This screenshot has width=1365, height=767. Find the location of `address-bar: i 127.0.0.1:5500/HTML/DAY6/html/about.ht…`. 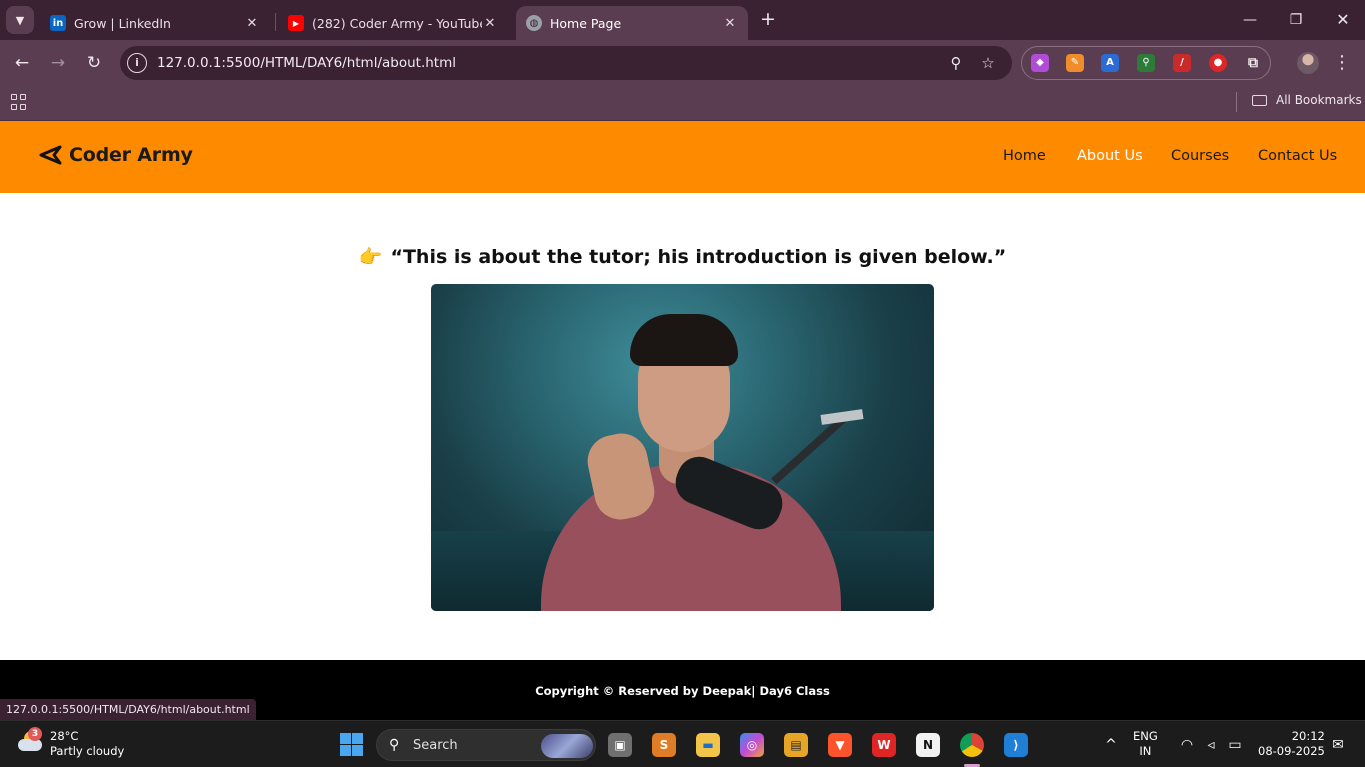

address-bar: i 127.0.0.1:5500/HTML/DAY6/html/about.ht… is located at coordinates (566, 63).